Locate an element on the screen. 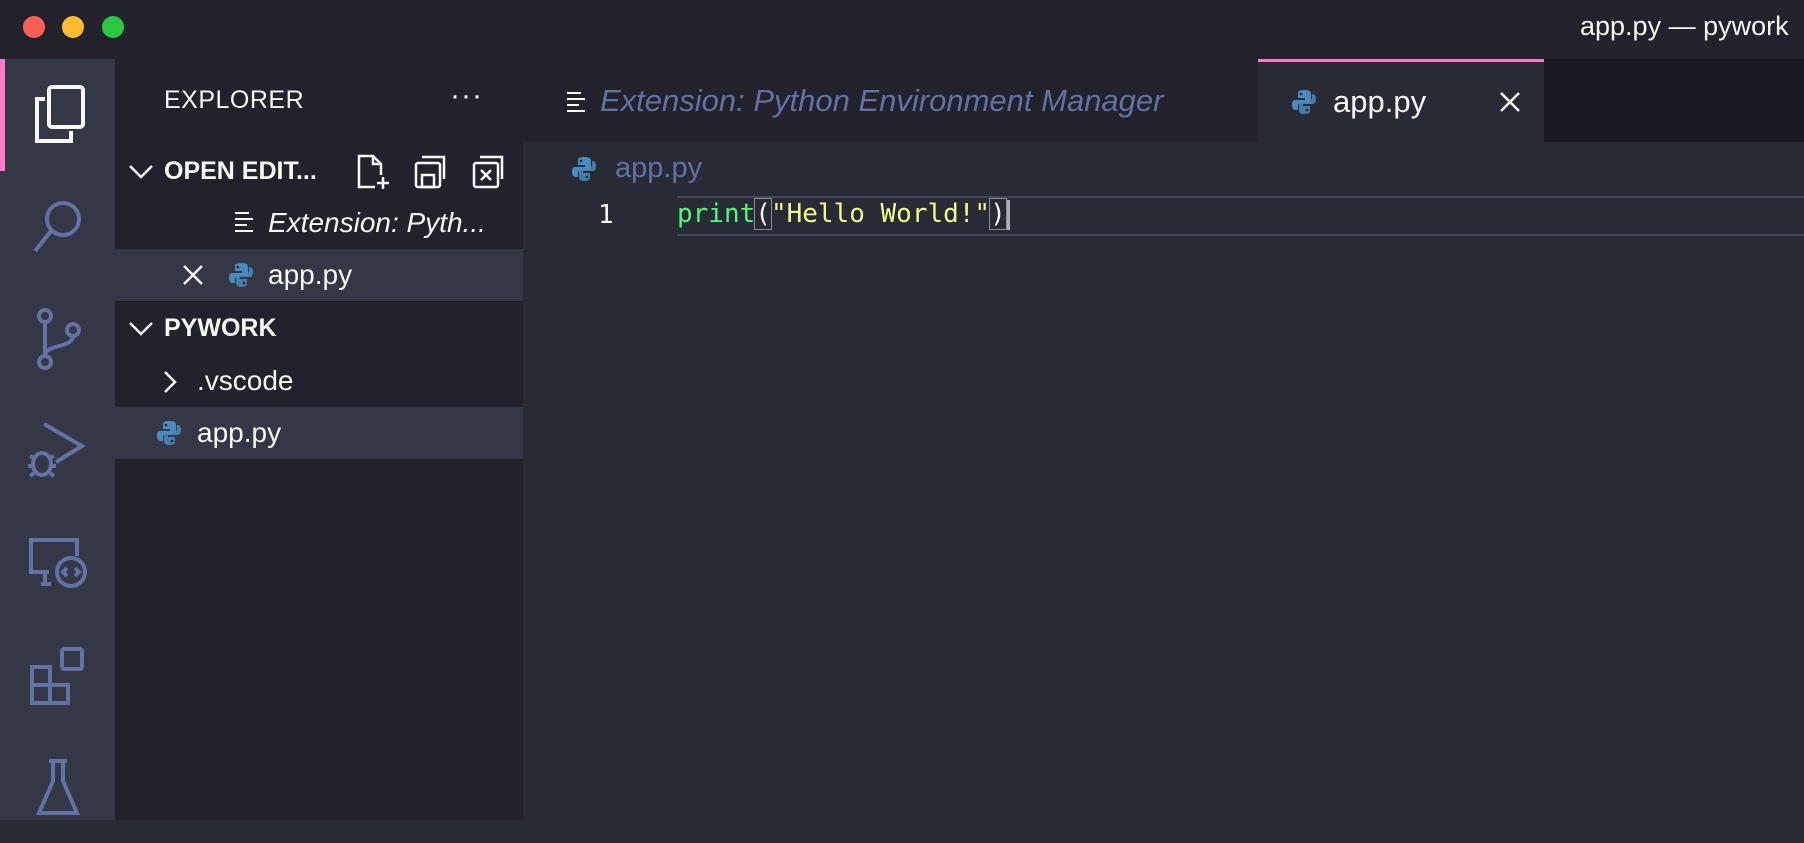  tab-label: app.py is located at coordinates (1380, 101).